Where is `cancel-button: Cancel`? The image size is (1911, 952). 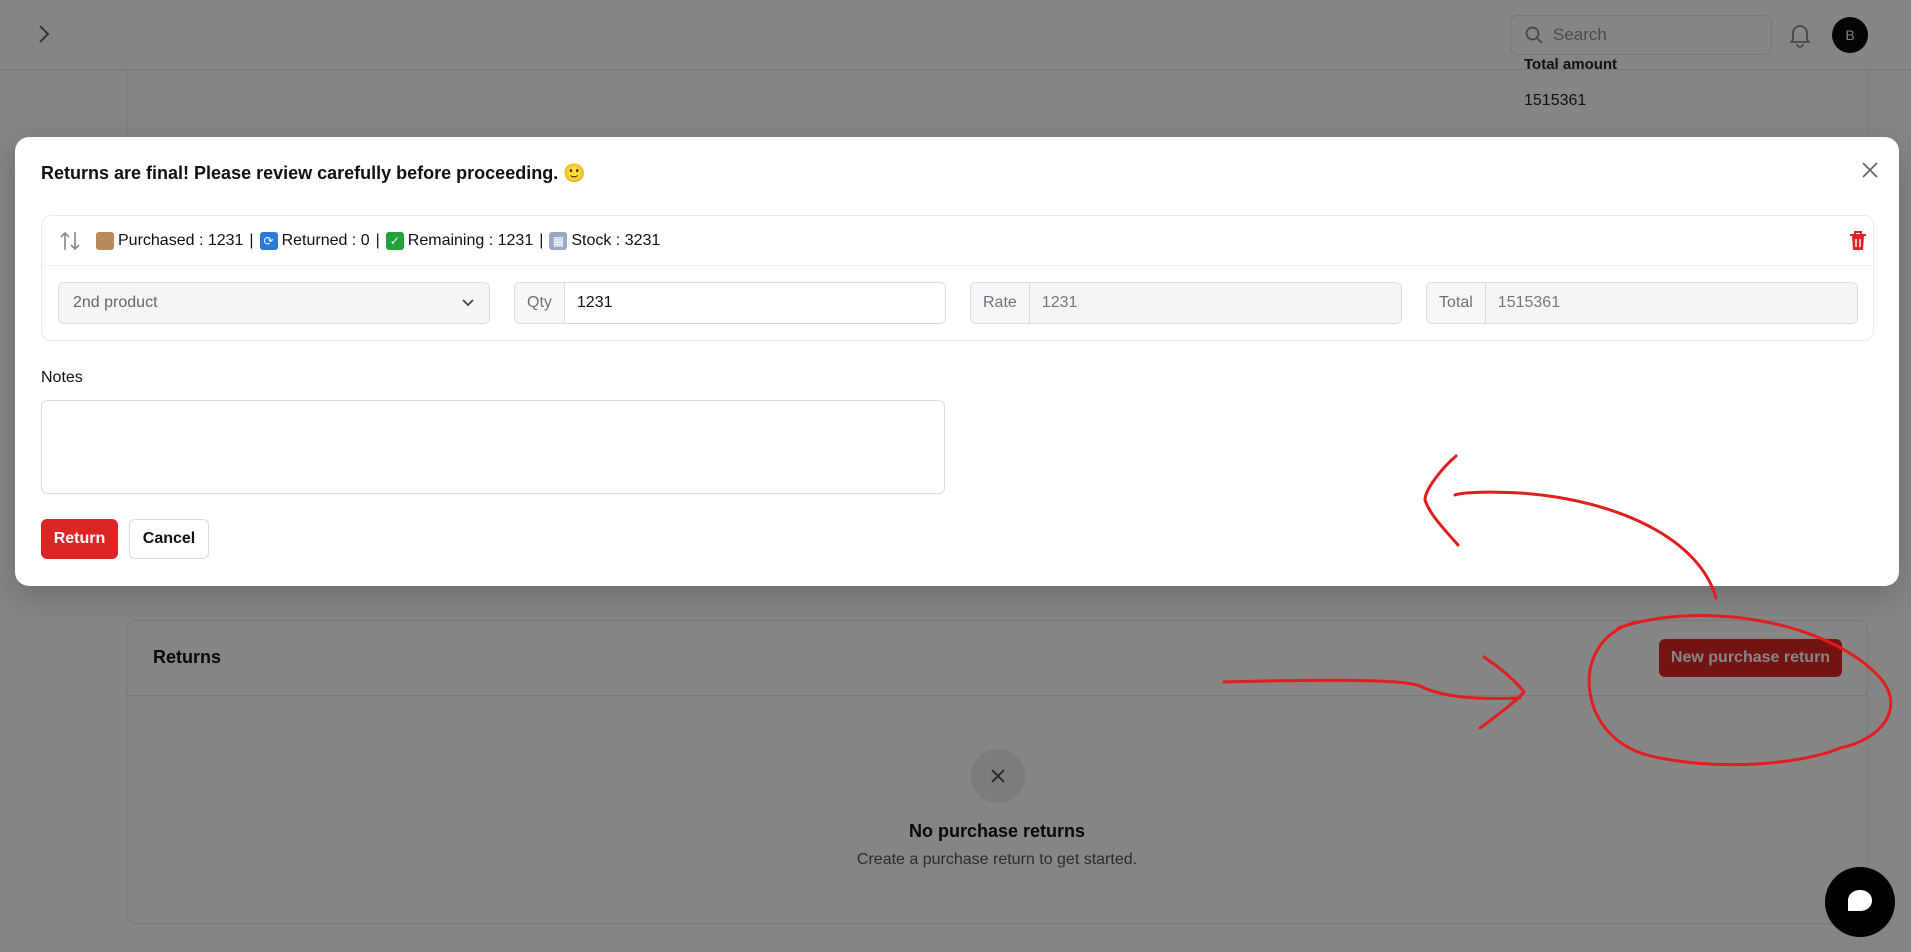
cancel-button: Cancel is located at coordinates (169, 539).